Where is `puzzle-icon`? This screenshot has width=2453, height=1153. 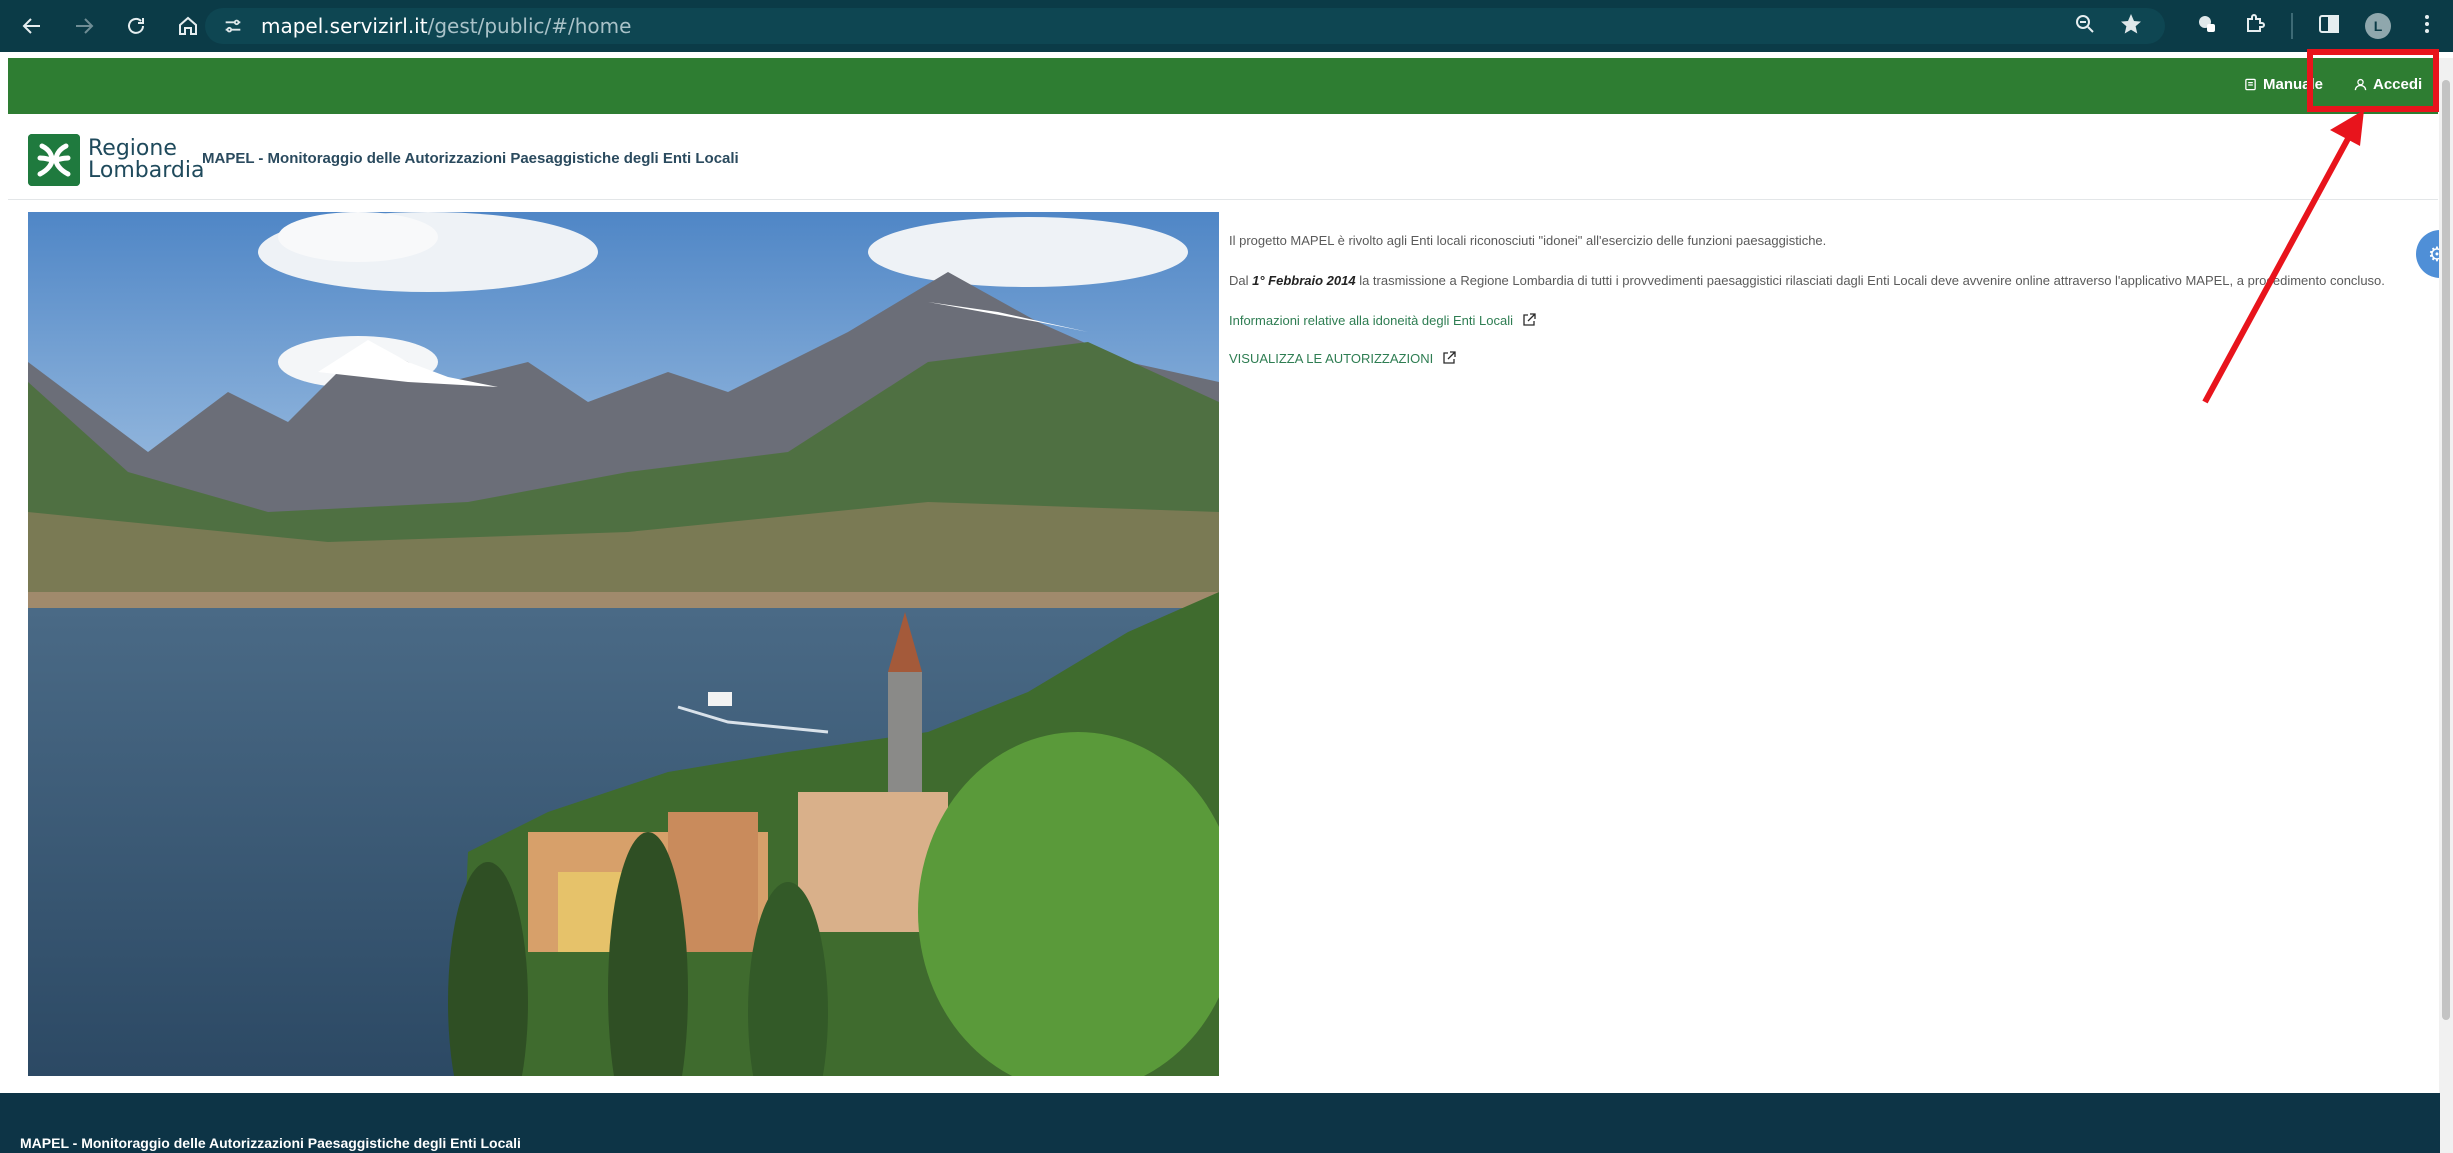
puzzle-icon is located at coordinates (2255, 26).